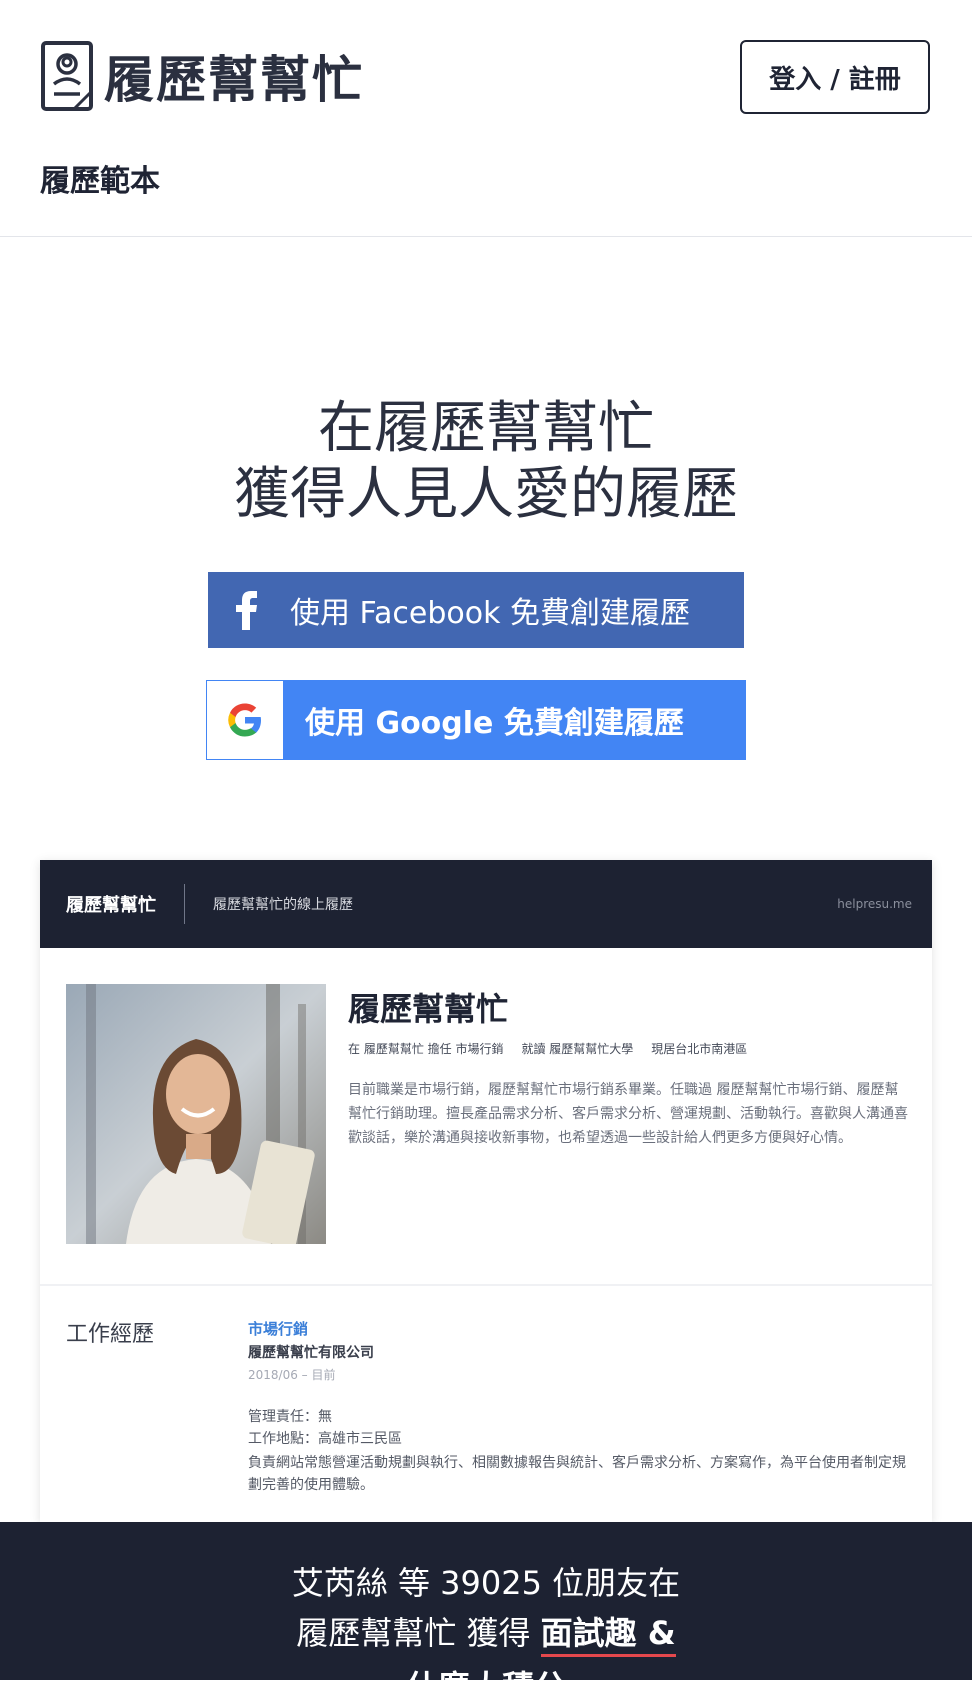 The width and height of the screenshot is (972, 1708). Describe the element at coordinates (486, 428) in the screenshot. I see `hero-title-line1: 在履歷幫幫忙` at that location.